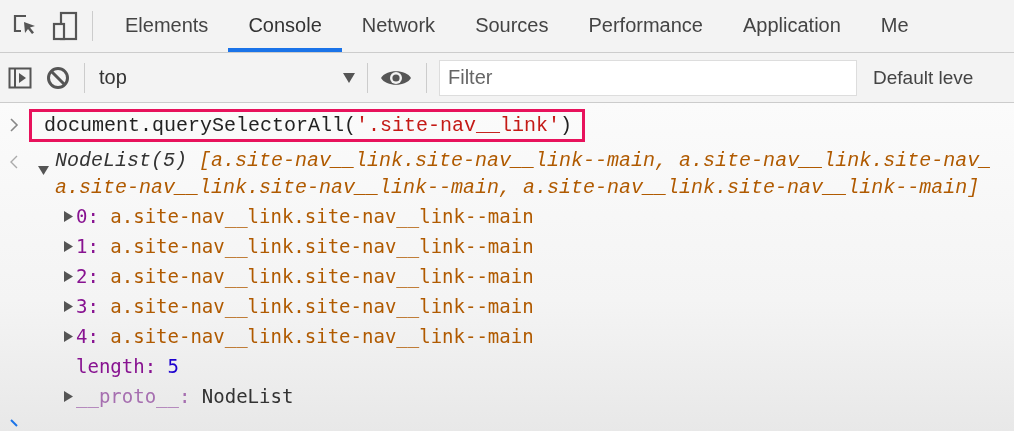 This screenshot has width=1014, height=431. I want to click on context-select: top, so click(227, 77).